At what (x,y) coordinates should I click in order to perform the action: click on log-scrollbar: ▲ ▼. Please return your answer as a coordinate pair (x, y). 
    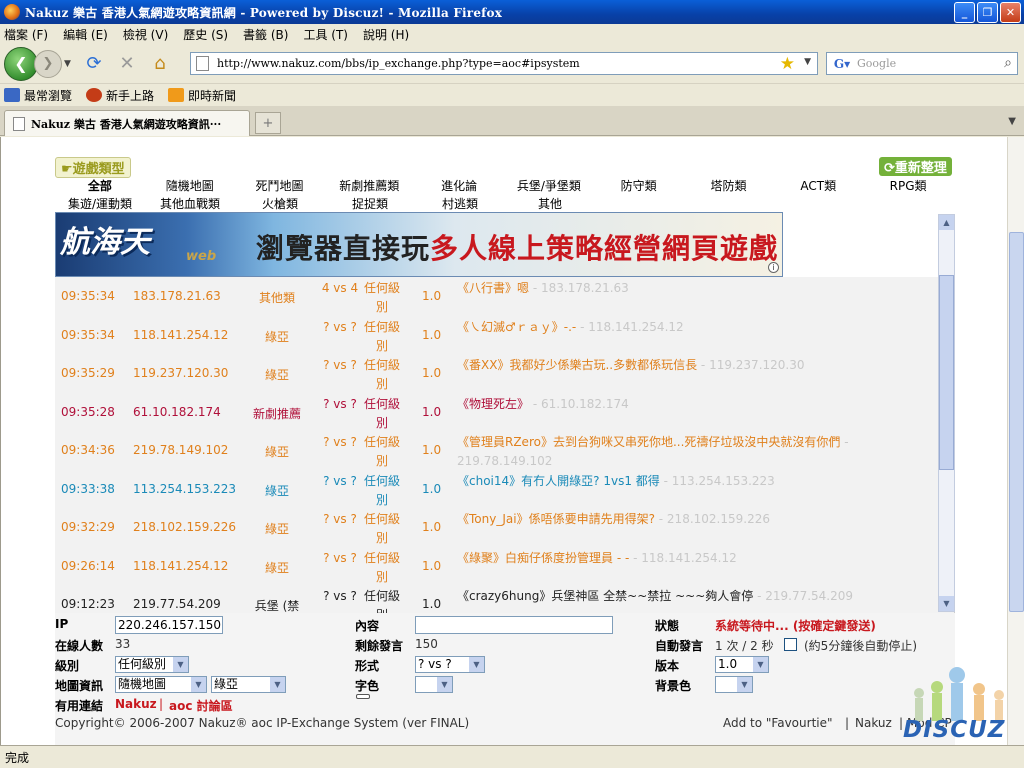
    Looking at the image, I should click on (946, 413).